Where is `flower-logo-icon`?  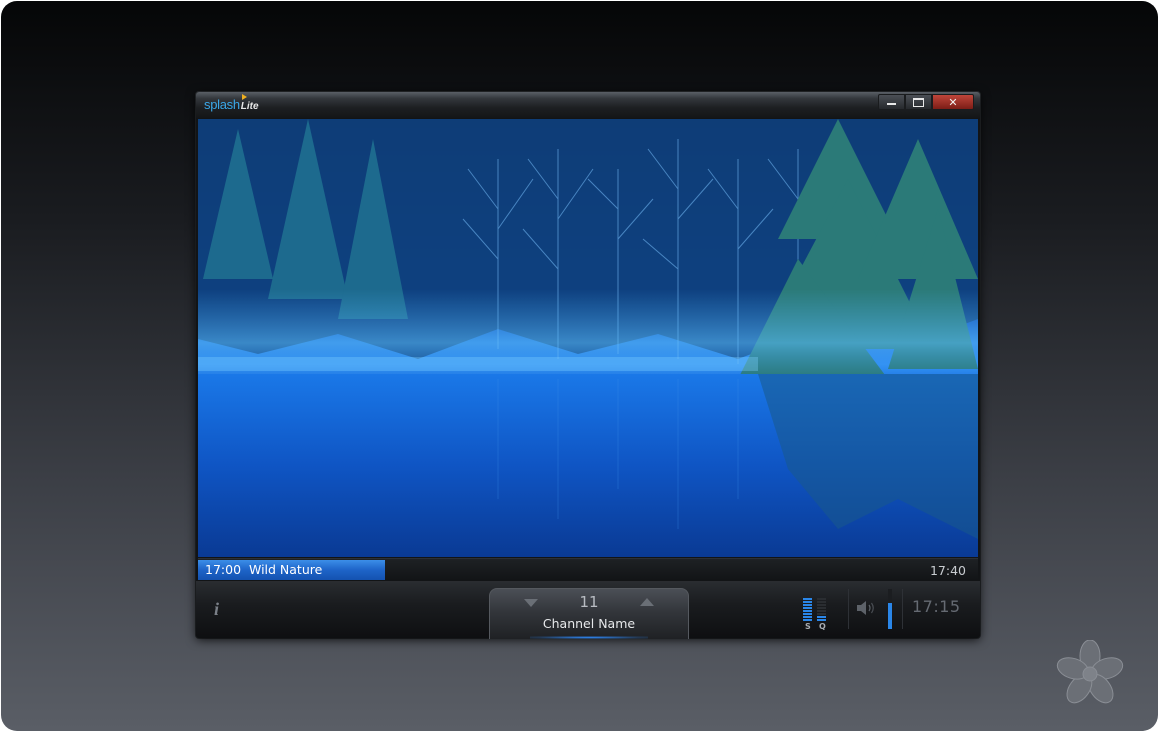
flower-logo-icon is located at coordinates (1090, 672).